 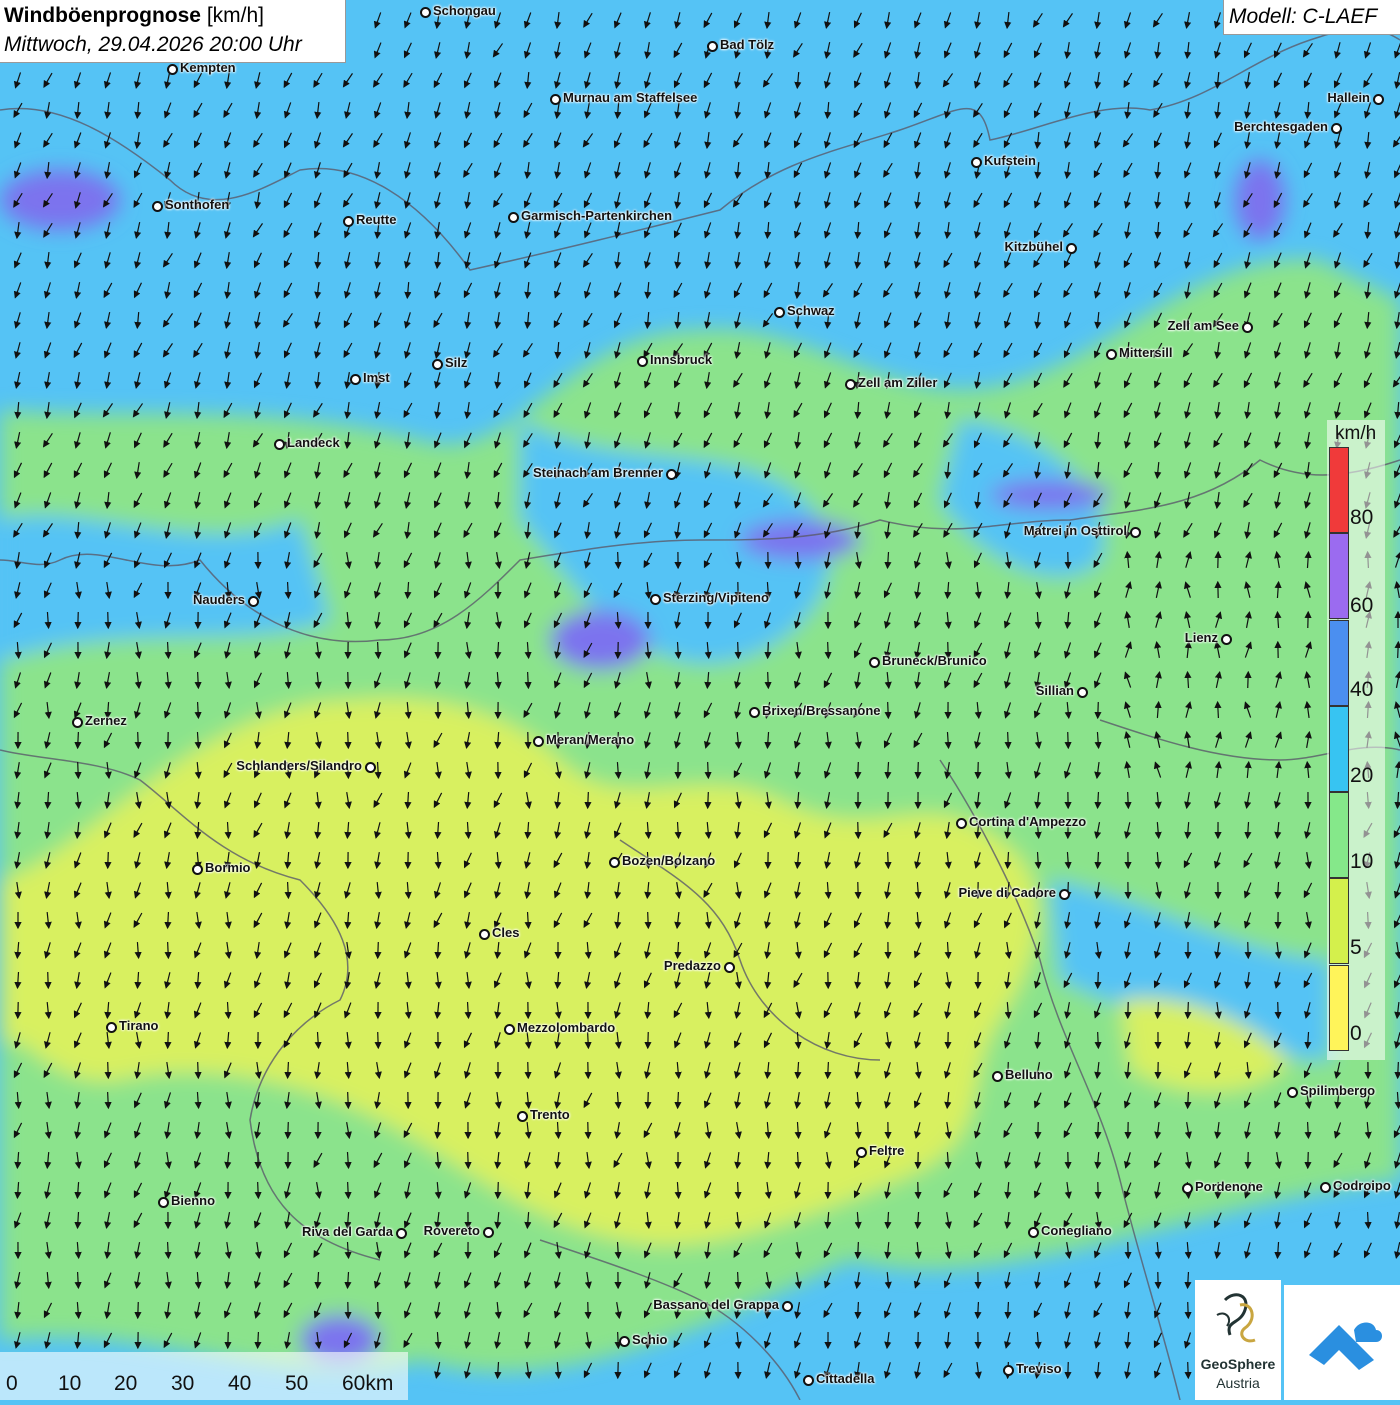 I want to click on page-title: Windböenprognose [km/h], so click(x=134, y=16).